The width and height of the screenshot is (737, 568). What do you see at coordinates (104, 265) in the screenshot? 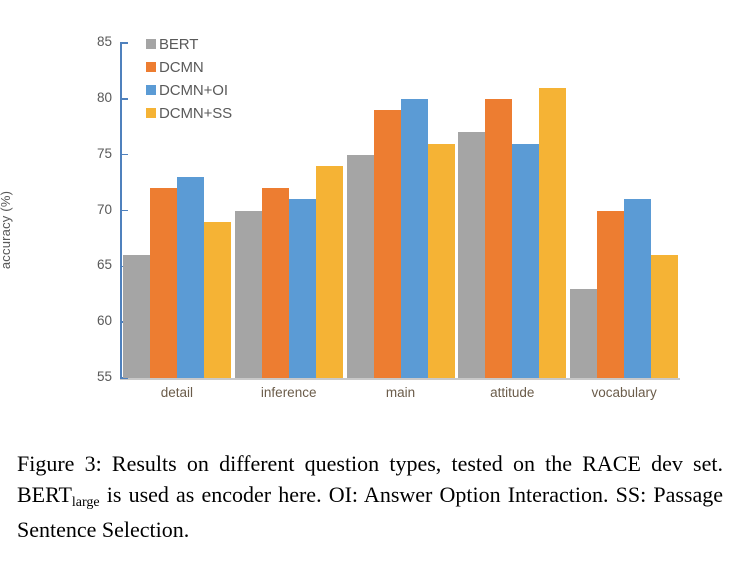
I see `y-axis-tick-label: 65` at bounding box center [104, 265].